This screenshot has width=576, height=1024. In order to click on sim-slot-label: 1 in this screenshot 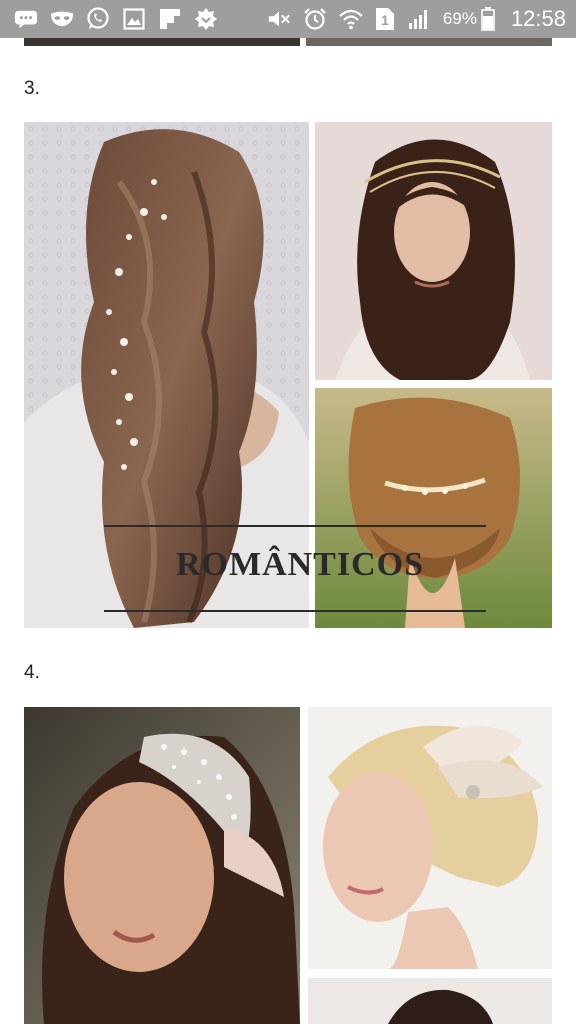, I will do `click(385, 20)`.